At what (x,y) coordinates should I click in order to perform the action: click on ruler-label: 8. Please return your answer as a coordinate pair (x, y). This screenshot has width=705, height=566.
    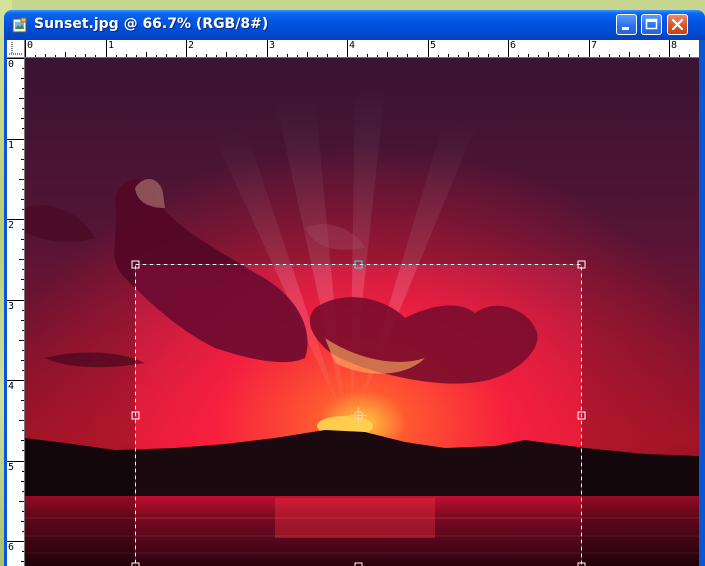
    Looking at the image, I should click on (674, 45).